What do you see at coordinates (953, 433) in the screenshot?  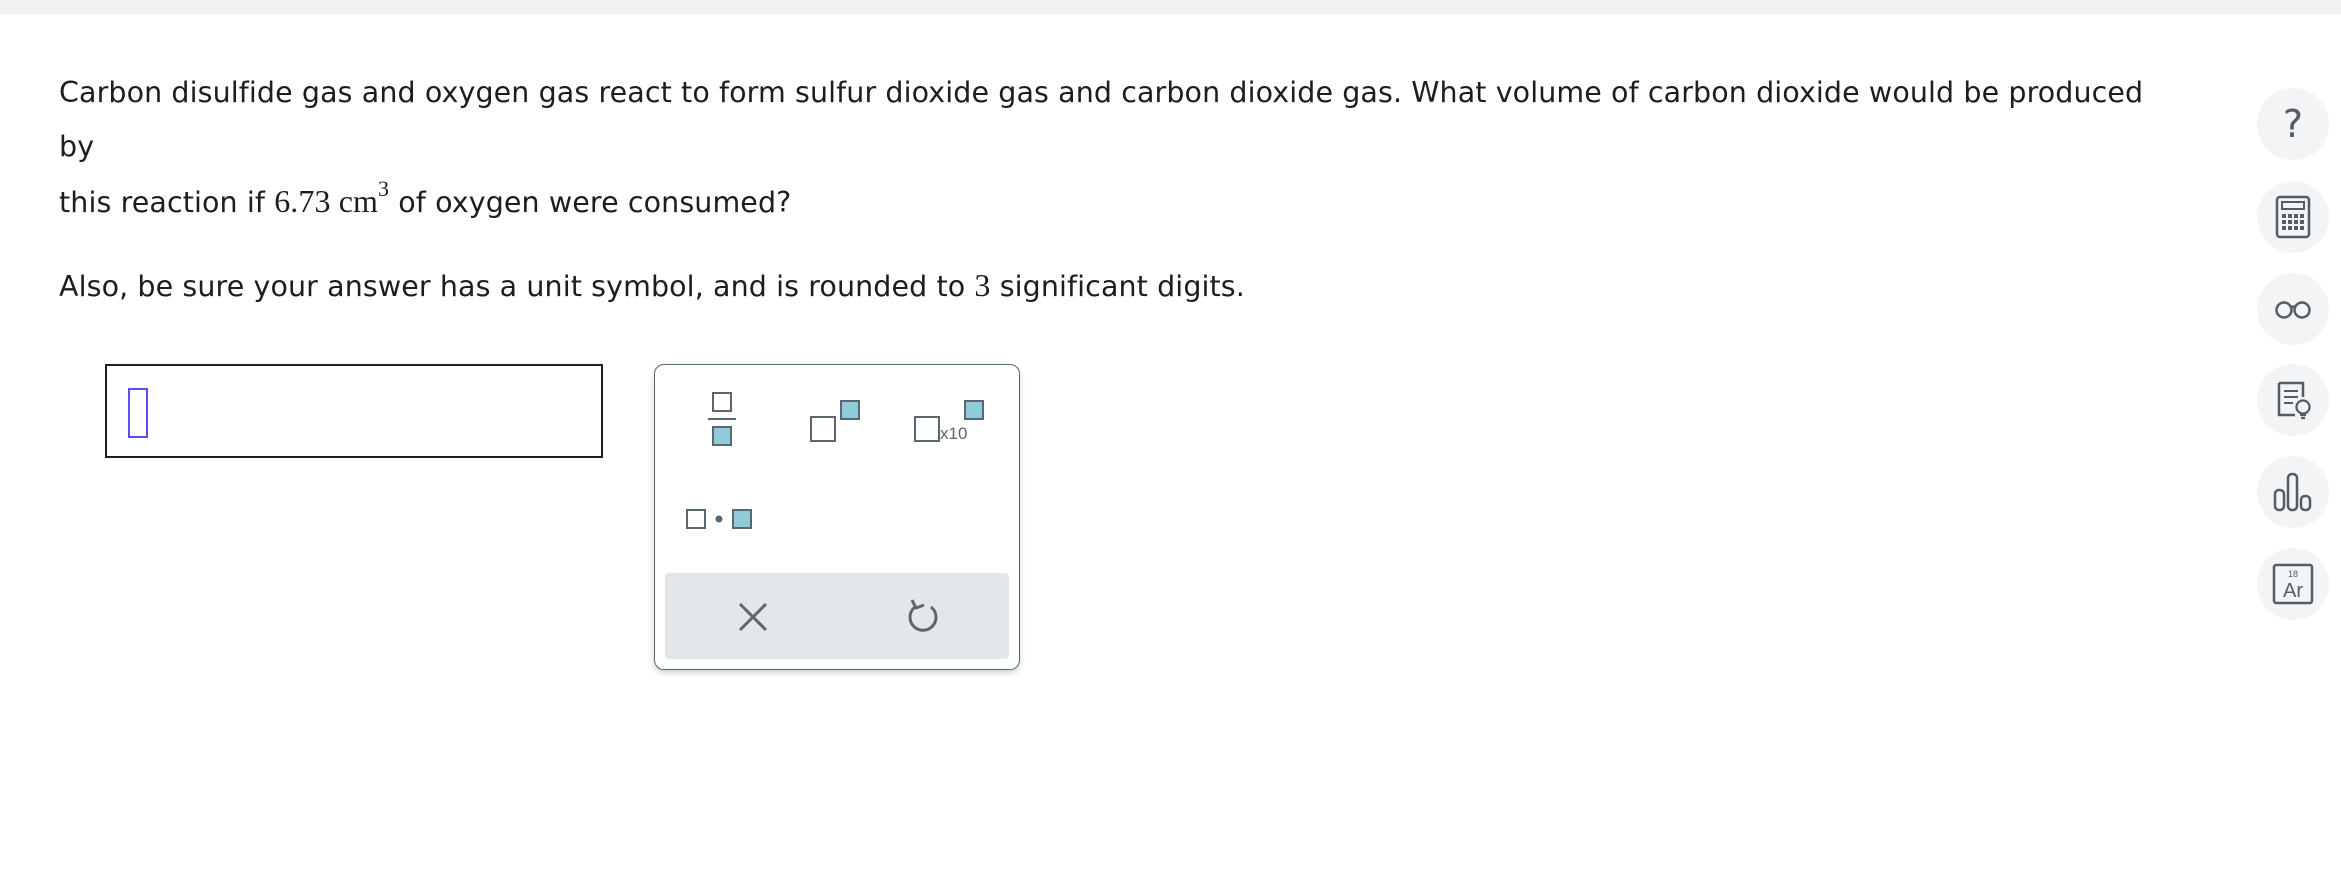 I see `times-ten-label: x10` at bounding box center [953, 433].